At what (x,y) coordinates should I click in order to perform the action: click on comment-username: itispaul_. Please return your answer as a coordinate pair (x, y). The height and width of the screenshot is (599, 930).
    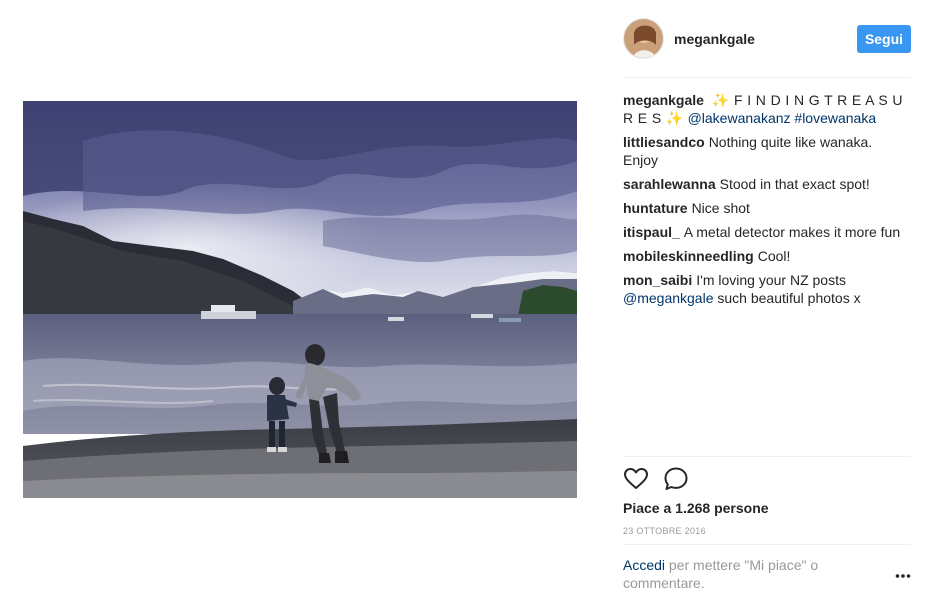
    Looking at the image, I should click on (651, 232).